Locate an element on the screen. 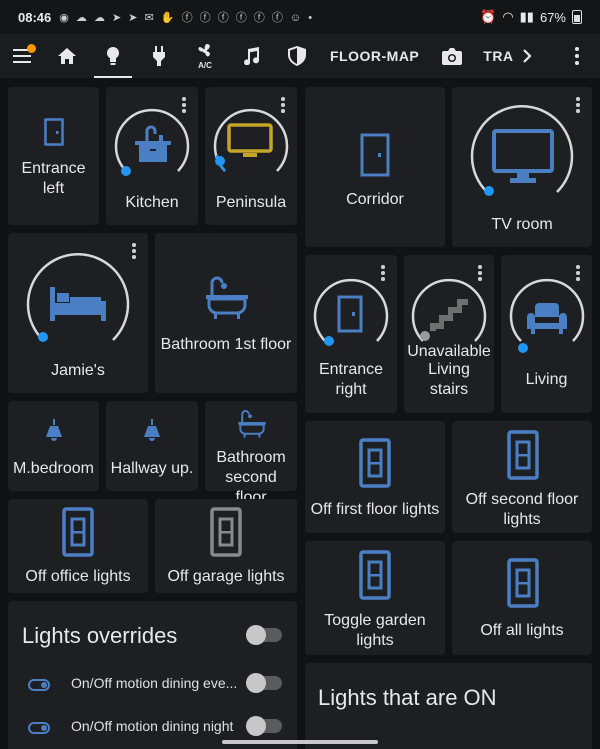  tv-icon is located at coordinates (250, 140).